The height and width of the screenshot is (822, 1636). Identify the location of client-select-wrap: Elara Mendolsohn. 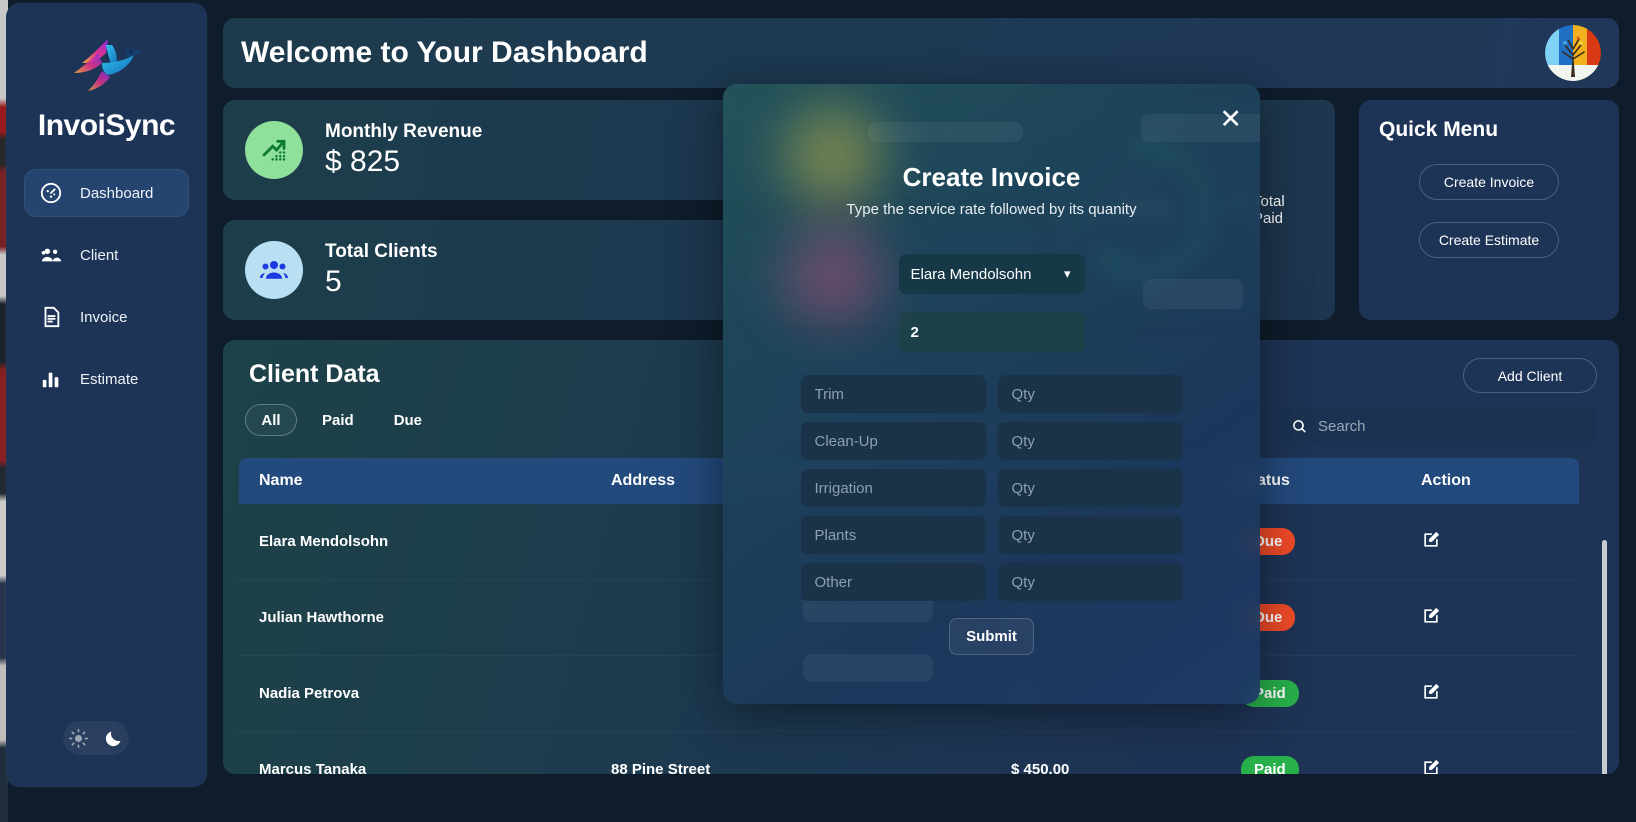
(991, 256).